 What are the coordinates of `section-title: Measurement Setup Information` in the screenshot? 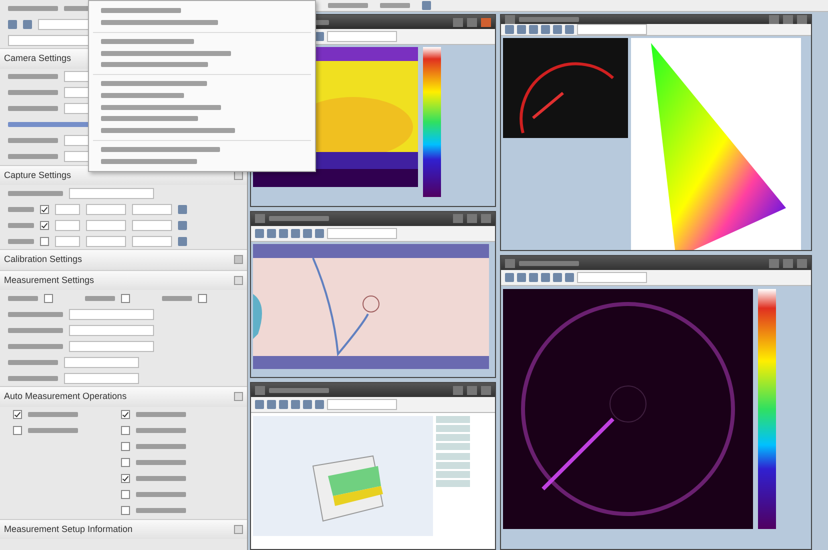 It's located at (68, 529).